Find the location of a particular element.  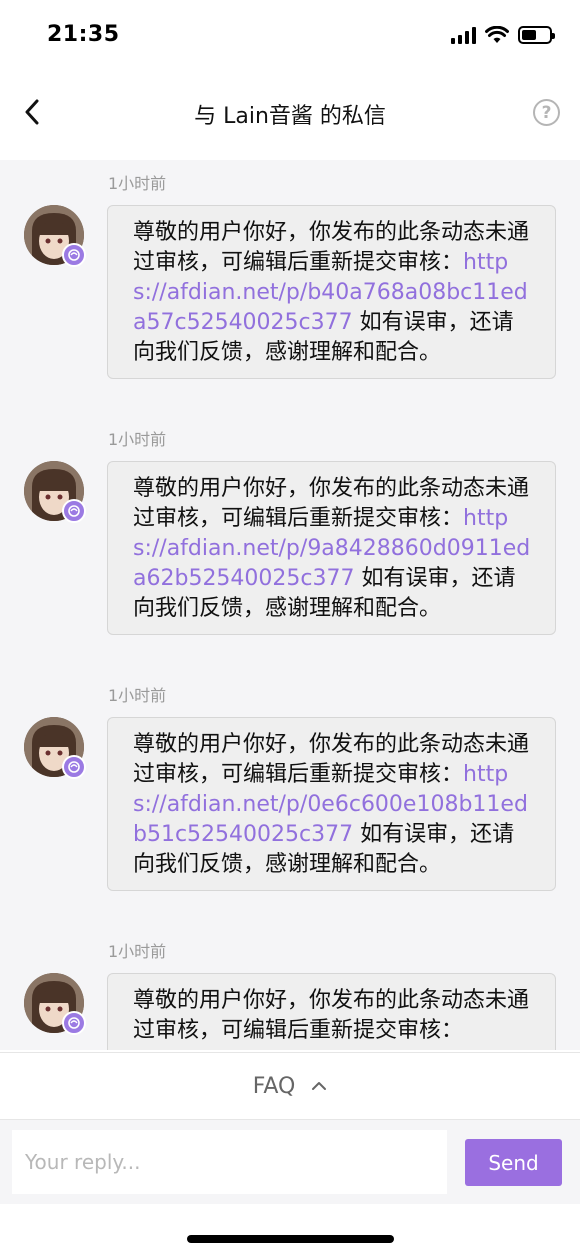

cellular-signal-icon is located at coordinates (463, 35).